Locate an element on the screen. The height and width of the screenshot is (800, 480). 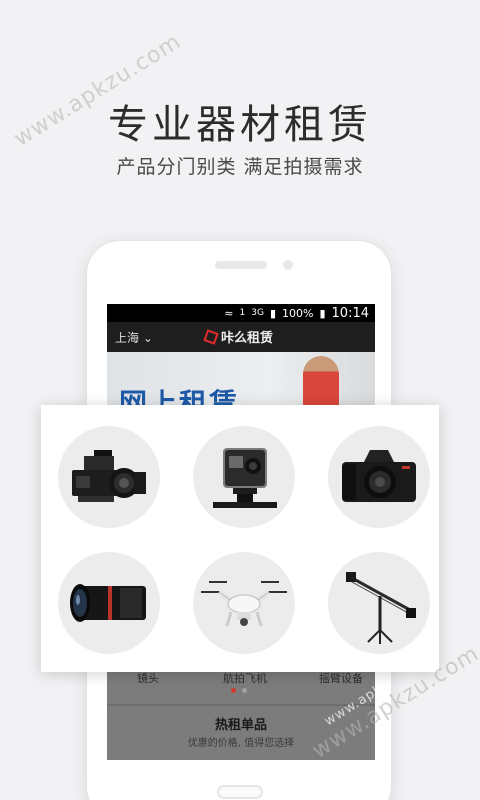
divider is located at coordinates (241, 705).